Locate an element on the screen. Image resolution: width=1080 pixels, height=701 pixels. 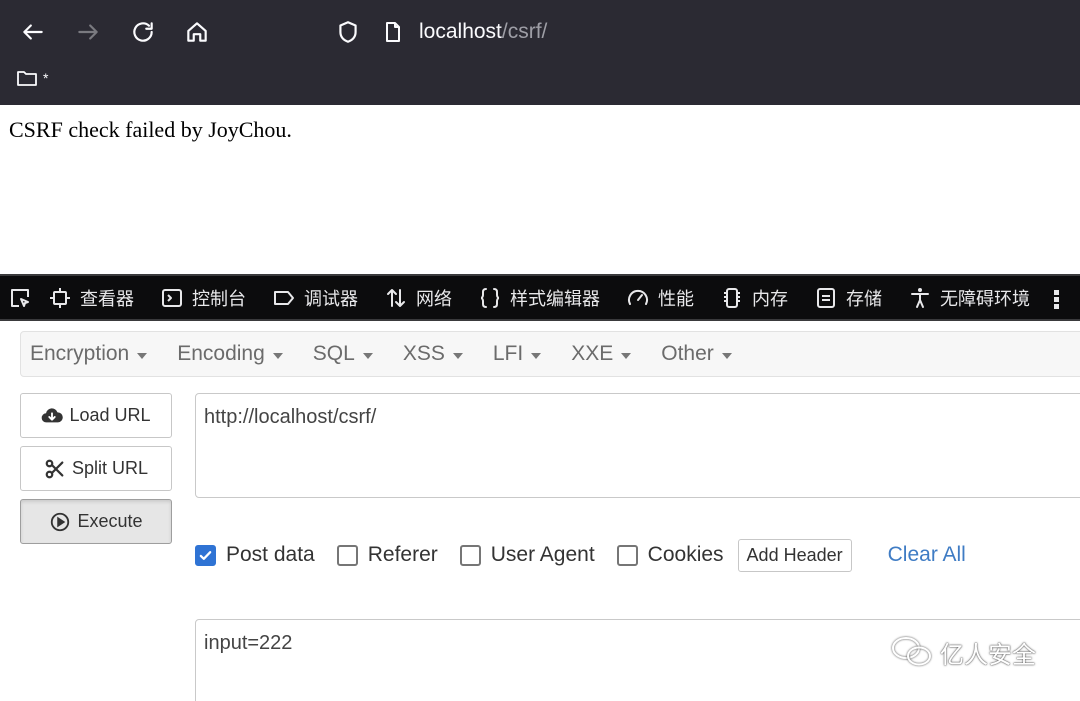
reload-button is located at coordinates (143, 32).